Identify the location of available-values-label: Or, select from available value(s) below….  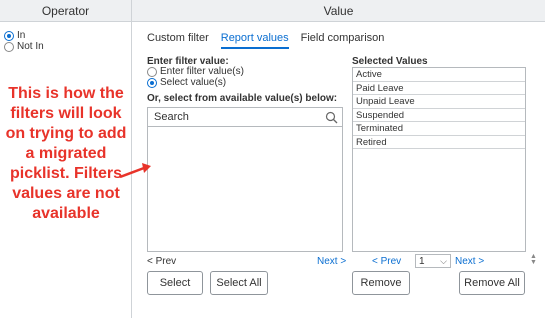
(242, 98).